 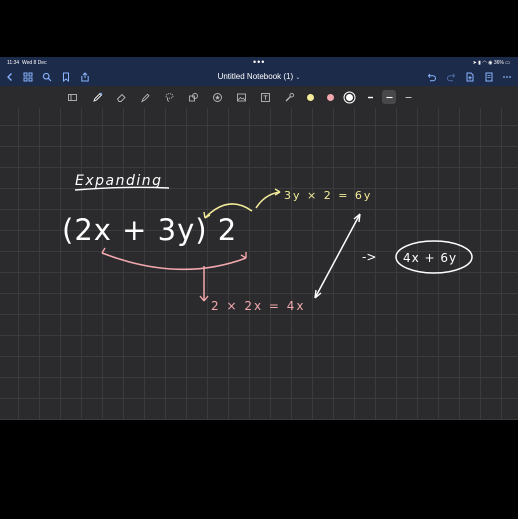 What do you see at coordinates (72, 97) in the screenshot?
I see `sidebar-toggle-icon` at bounding box center [72, 97].